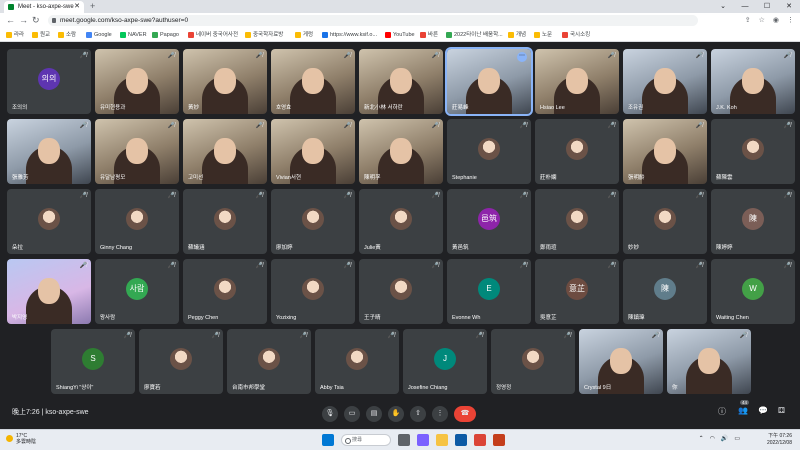  I want to click on star-icon: ☆, so click(762, 20).